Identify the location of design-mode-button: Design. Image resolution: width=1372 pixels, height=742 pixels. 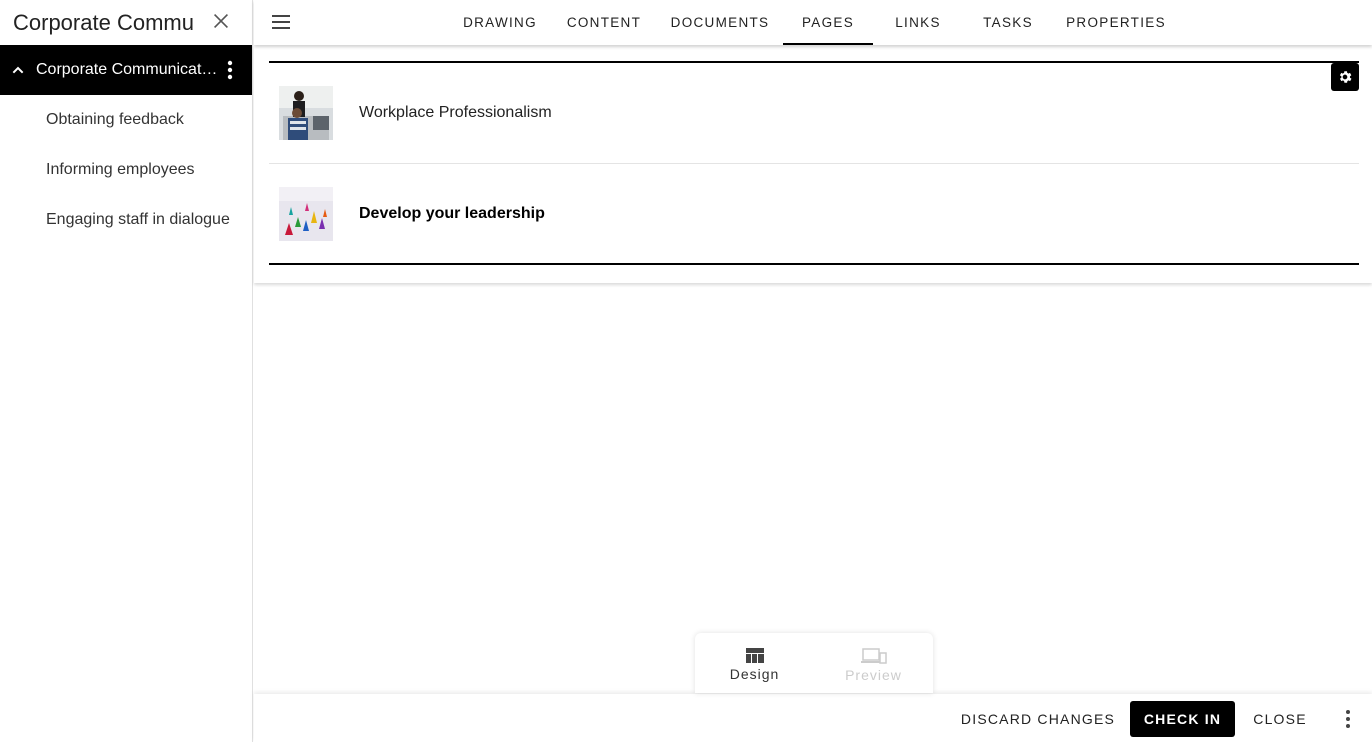
(754, 663).